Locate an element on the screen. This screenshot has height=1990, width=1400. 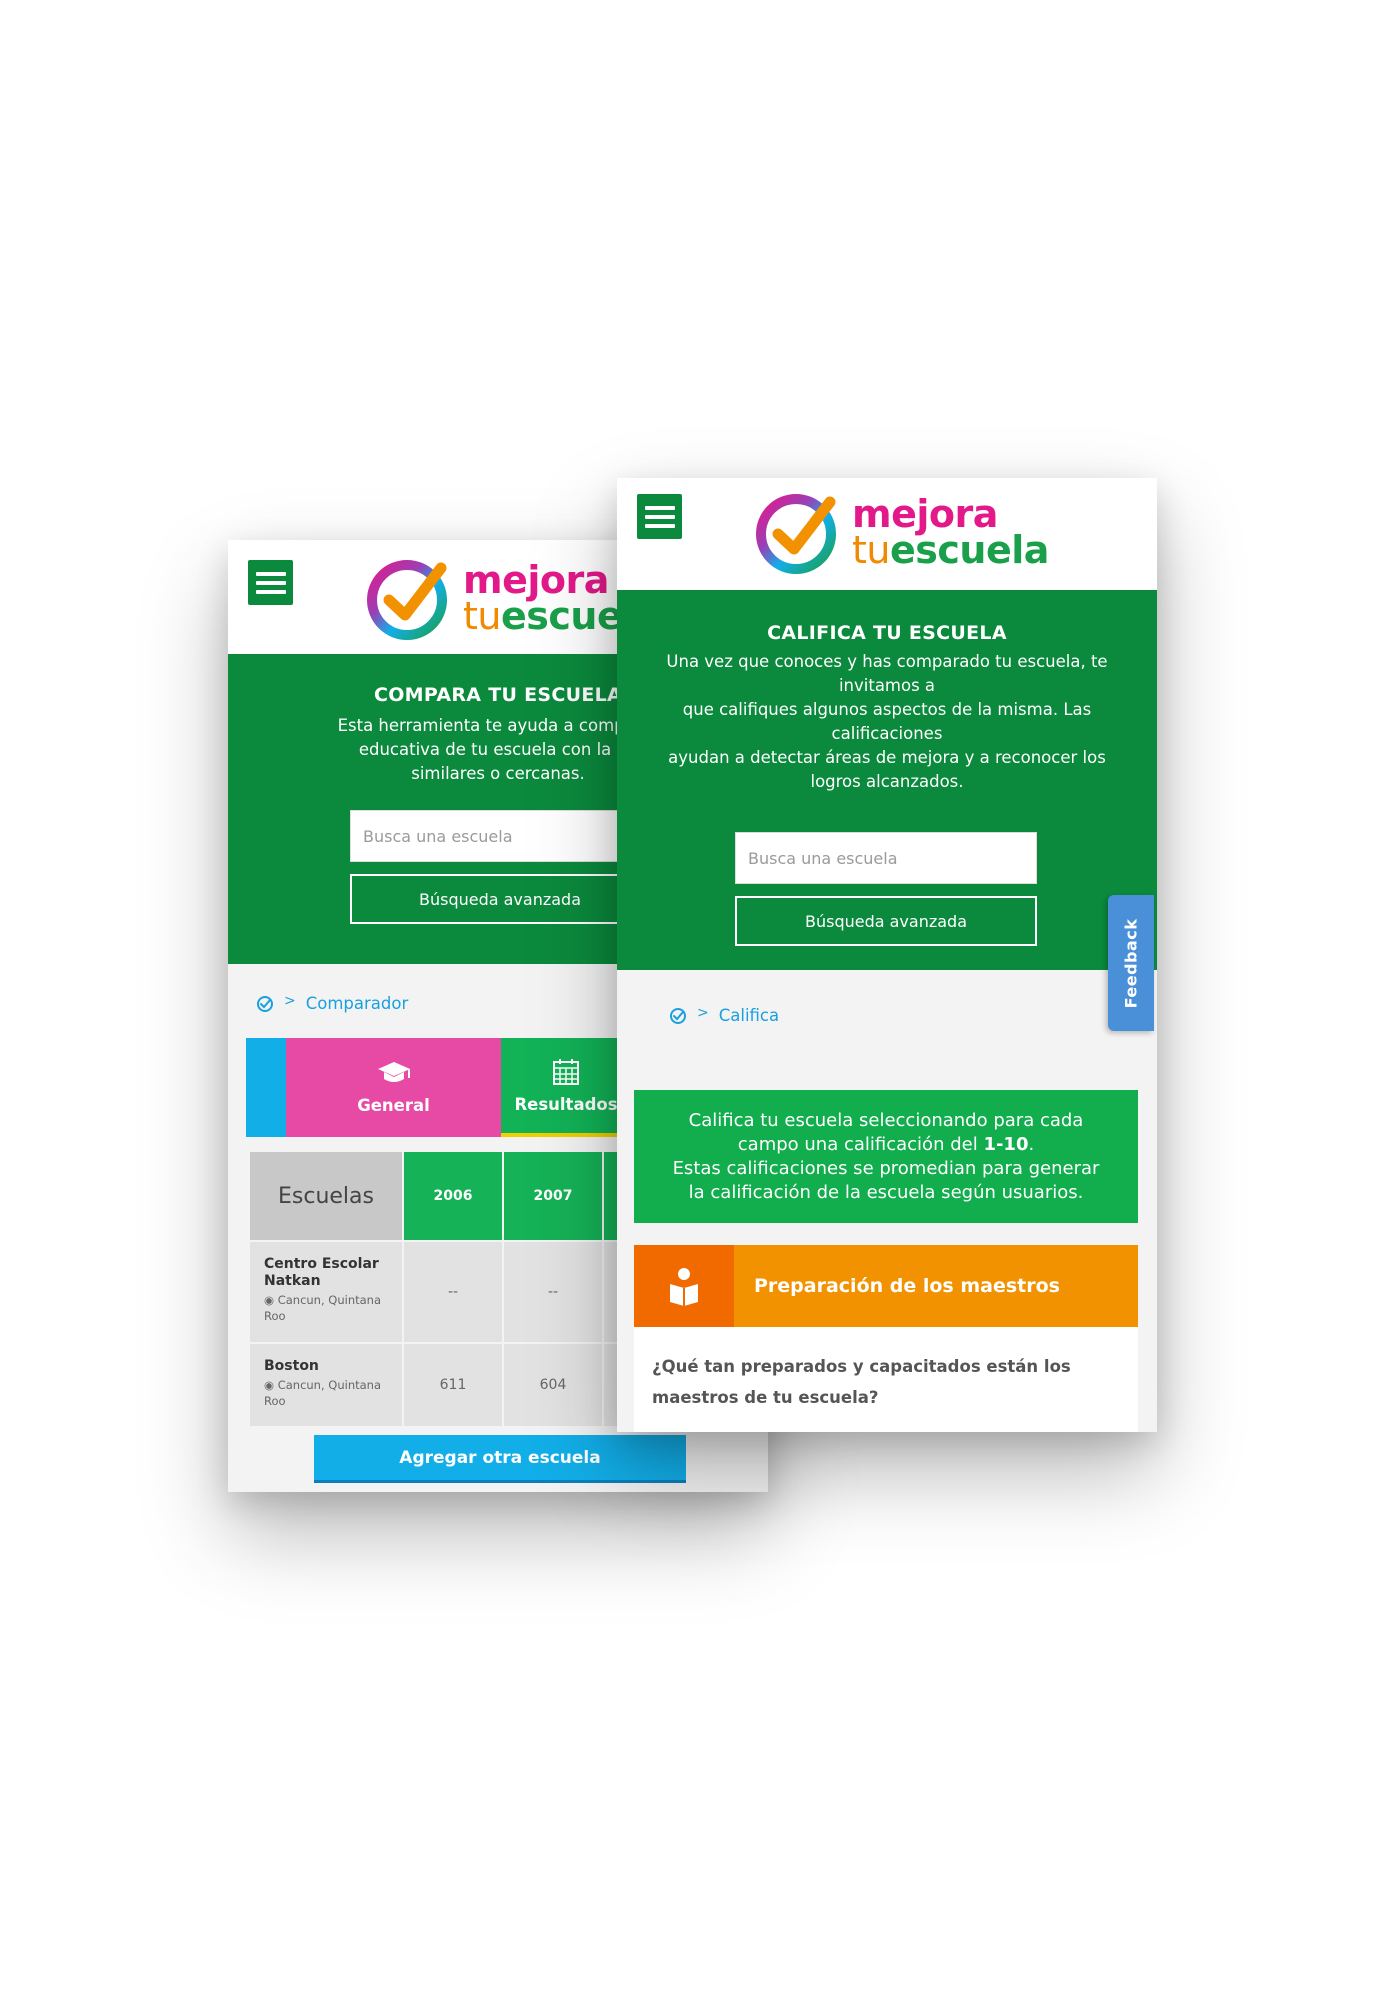
hero-title: CALIFICA TU ESCUELA is located at coordinates (887, 633).